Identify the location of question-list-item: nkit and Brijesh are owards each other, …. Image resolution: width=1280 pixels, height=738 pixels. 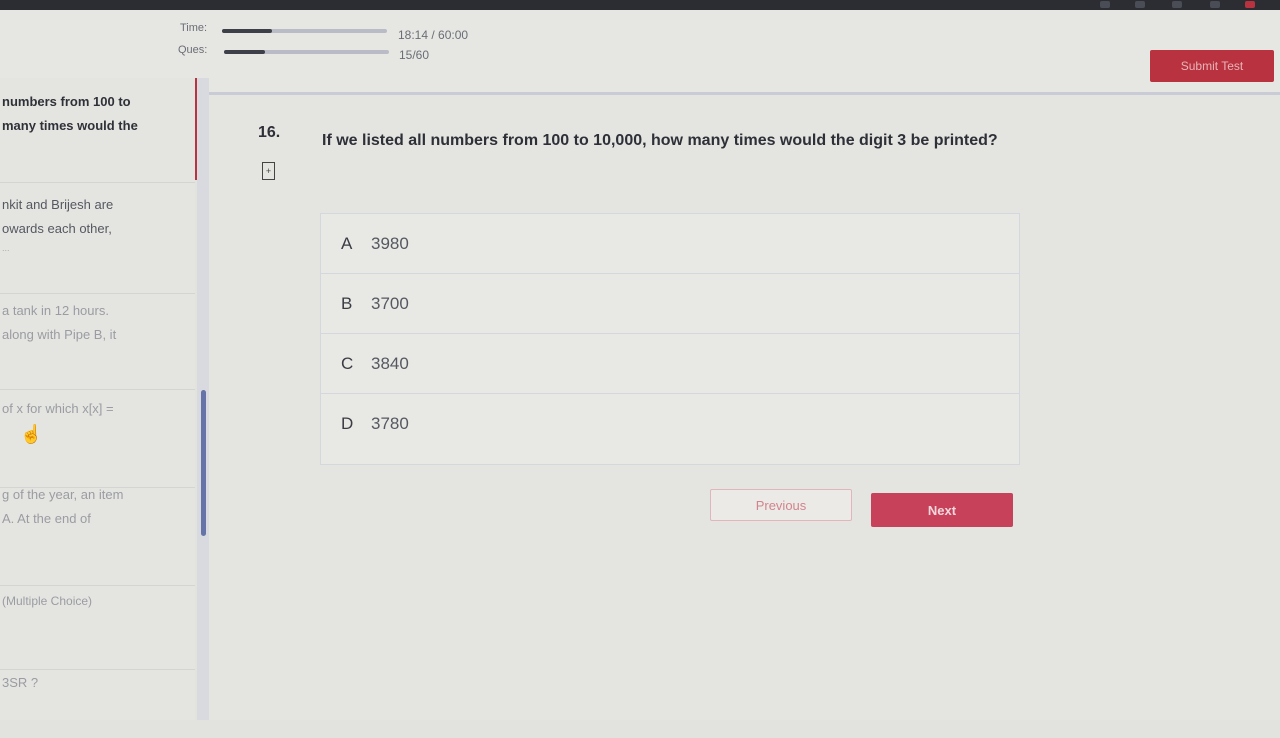
(97, 237).